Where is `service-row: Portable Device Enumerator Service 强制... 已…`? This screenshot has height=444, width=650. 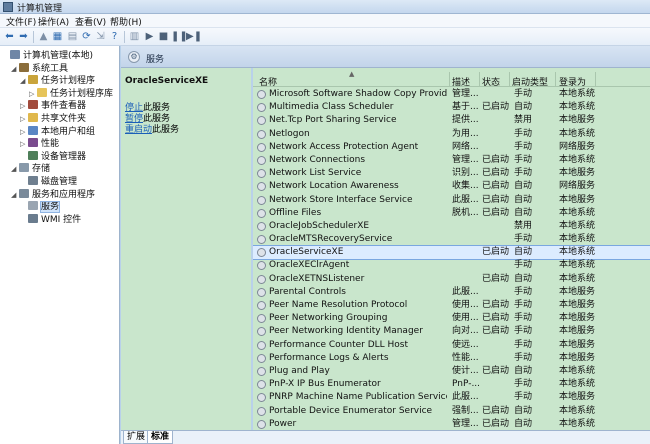
service-row: Portable Device Enumerator Service 强制... 已… is located at coordinates (451, 411).